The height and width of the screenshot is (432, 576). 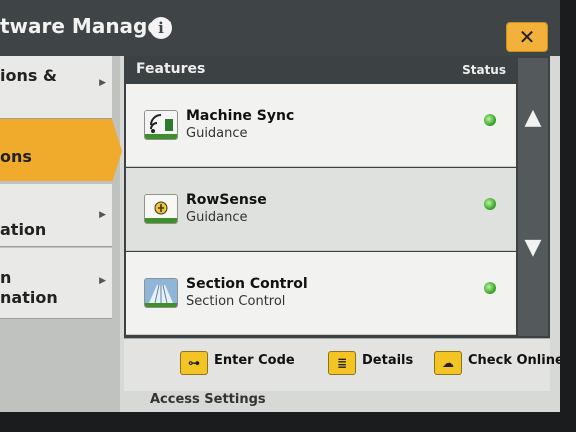 I want to click on status-header: Status, so click(x=484, y=70).